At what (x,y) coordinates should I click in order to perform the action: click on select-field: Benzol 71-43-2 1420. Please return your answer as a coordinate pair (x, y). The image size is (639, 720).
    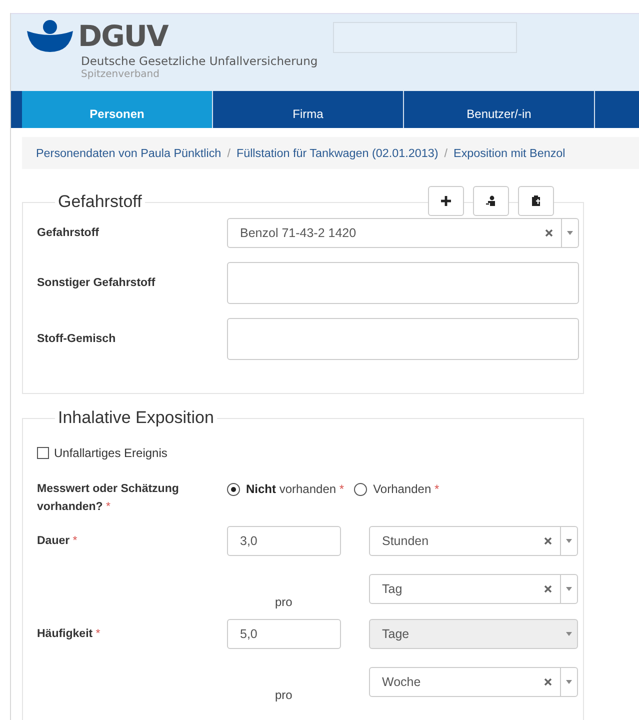
    Looking at the image, I should click on (403, 233).